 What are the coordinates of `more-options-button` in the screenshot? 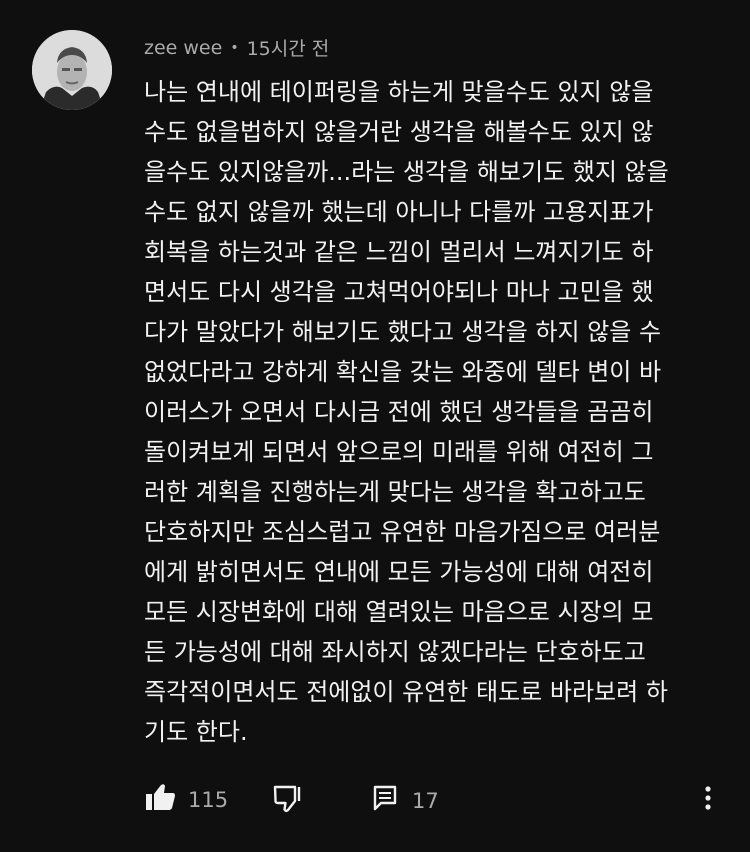 It's located at (708, 800).